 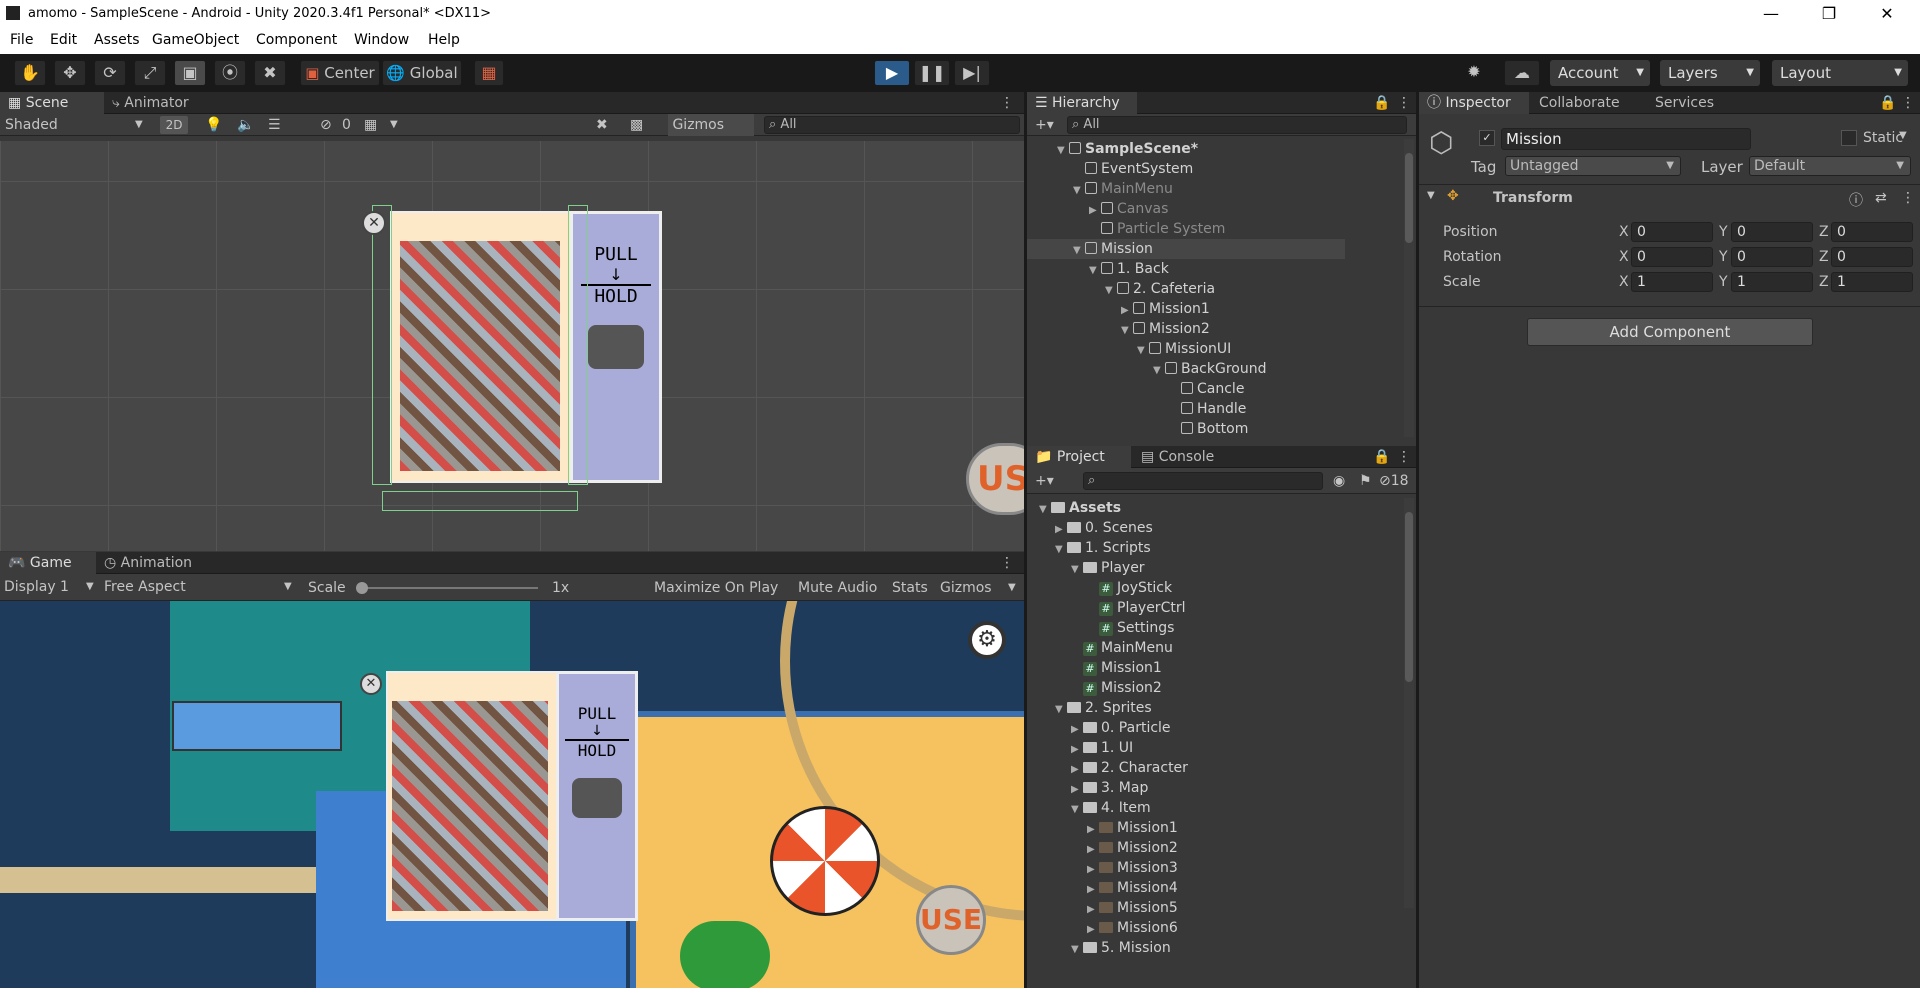 What do you see at coordinates (1626, 139) in the screenshot?
I see `object-name-input: Mission` at bounding box center [1626, 139].